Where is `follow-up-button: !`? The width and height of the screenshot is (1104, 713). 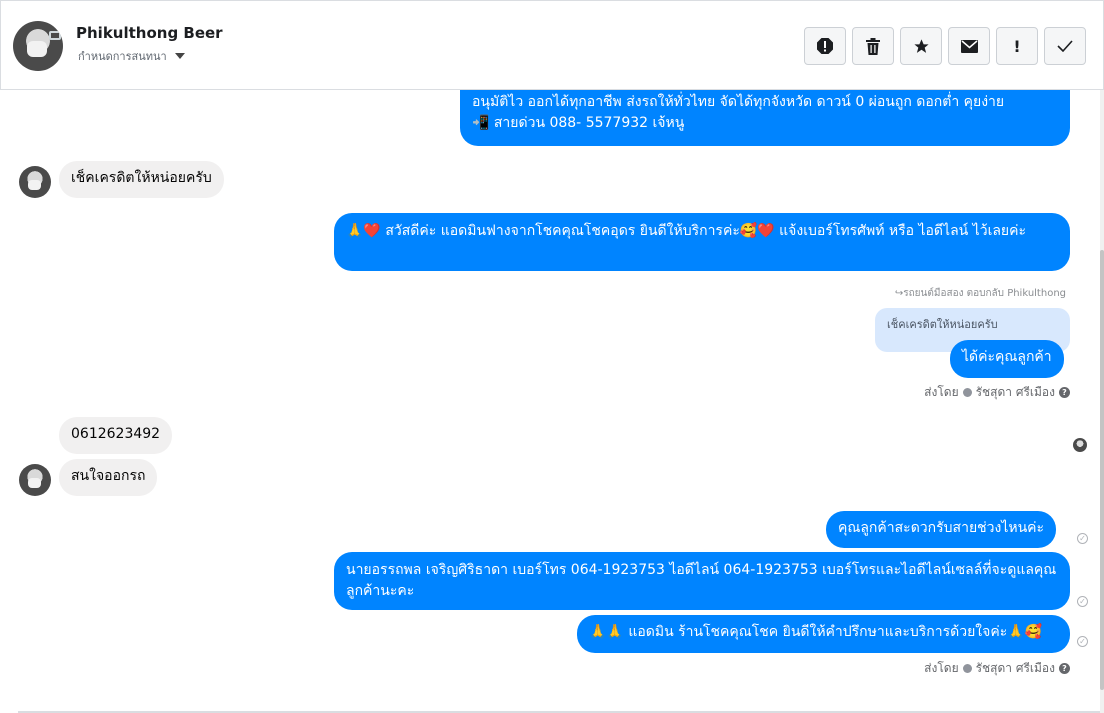
follow-up-button: ! is located at coordinates (1017, 46).